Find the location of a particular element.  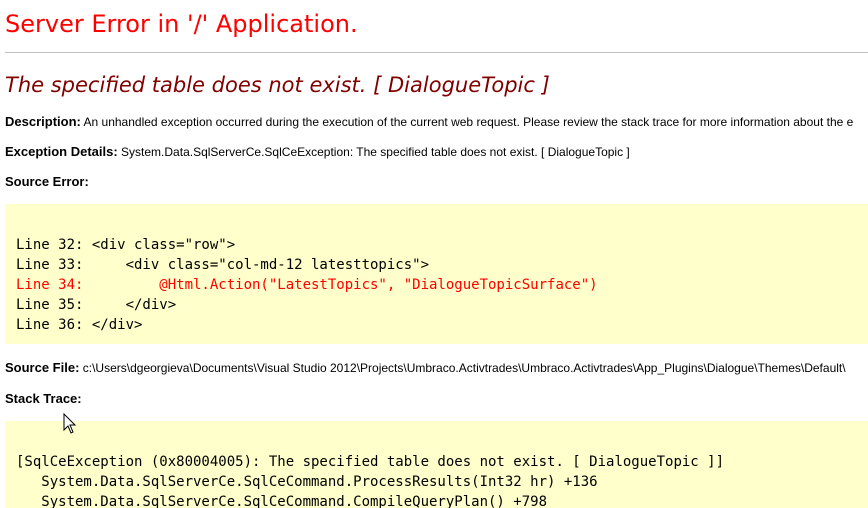

source-file-label: Source File: is located at coordinates (42, 367).